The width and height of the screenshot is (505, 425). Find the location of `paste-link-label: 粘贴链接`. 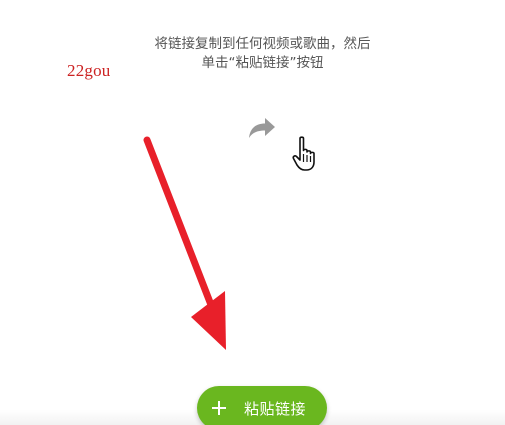

paste-link-label: 粘贴链接 is located at coordinates (275, 408).